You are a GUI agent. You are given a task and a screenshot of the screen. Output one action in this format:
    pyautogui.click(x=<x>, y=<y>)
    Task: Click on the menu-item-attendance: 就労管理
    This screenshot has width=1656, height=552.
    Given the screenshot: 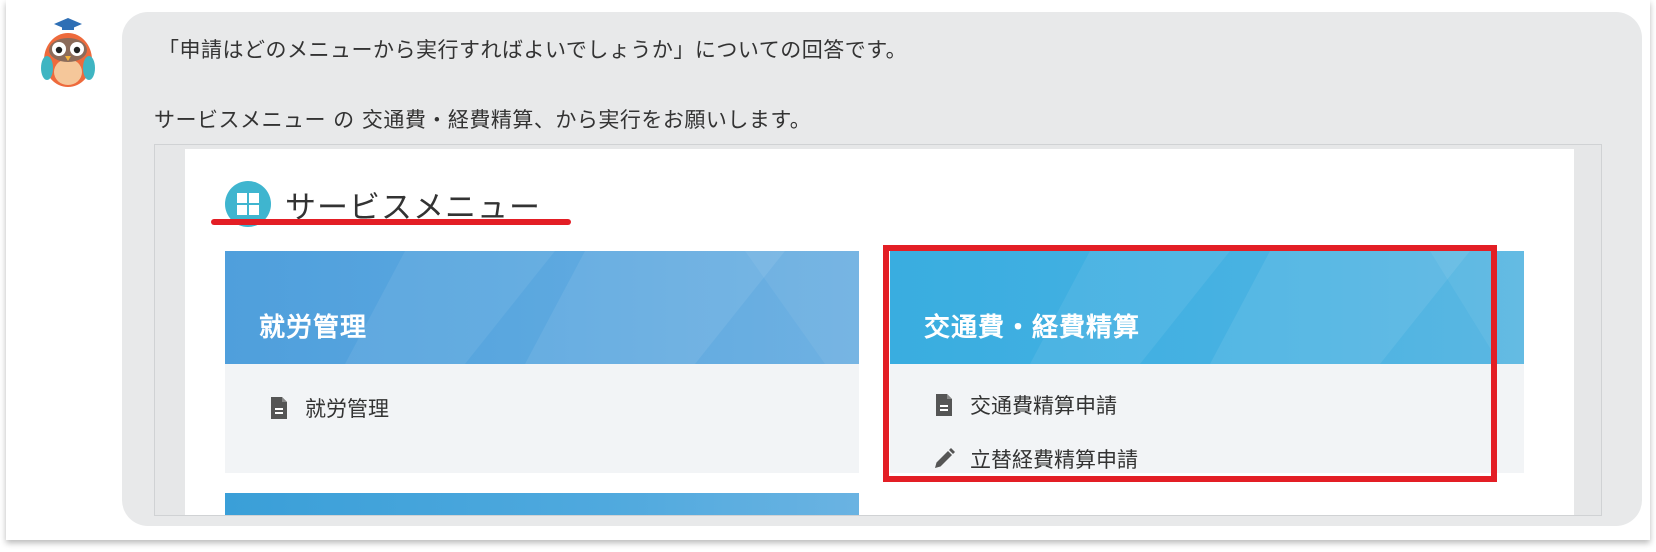 What is the action you would take?
    pyautogui.click(x=328, y=408)
    